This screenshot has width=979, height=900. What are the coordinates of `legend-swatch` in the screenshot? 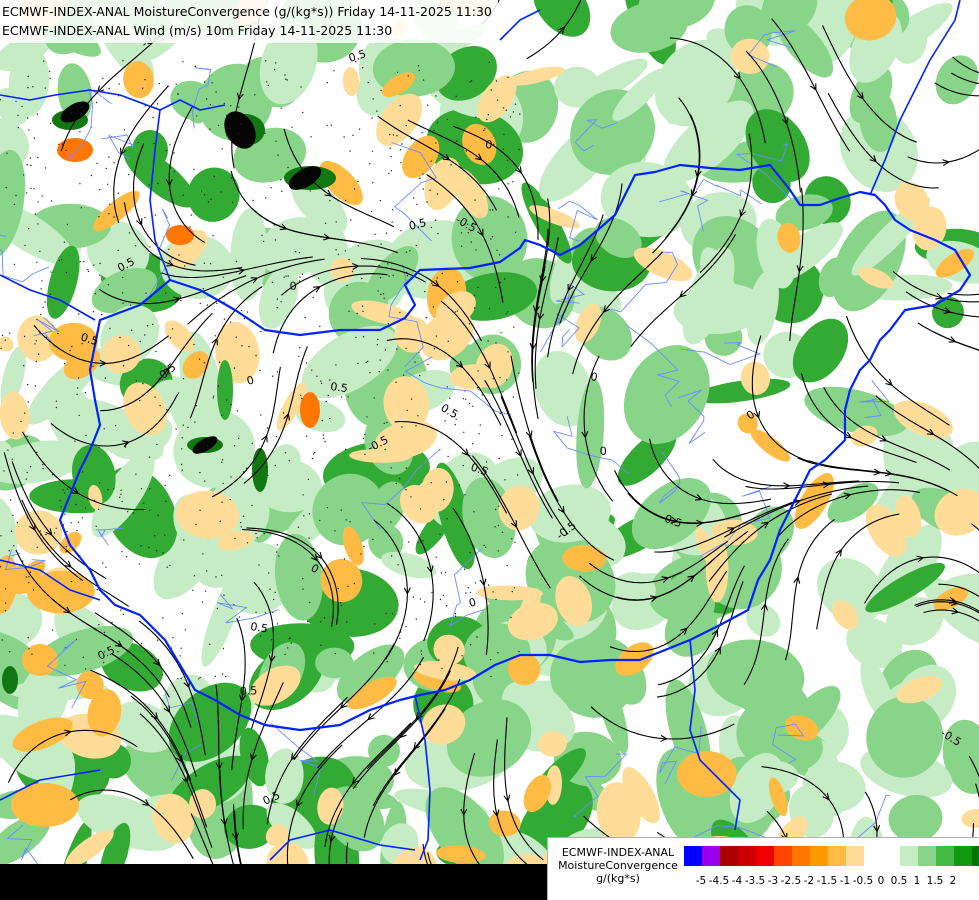 It's located at (729, 856).